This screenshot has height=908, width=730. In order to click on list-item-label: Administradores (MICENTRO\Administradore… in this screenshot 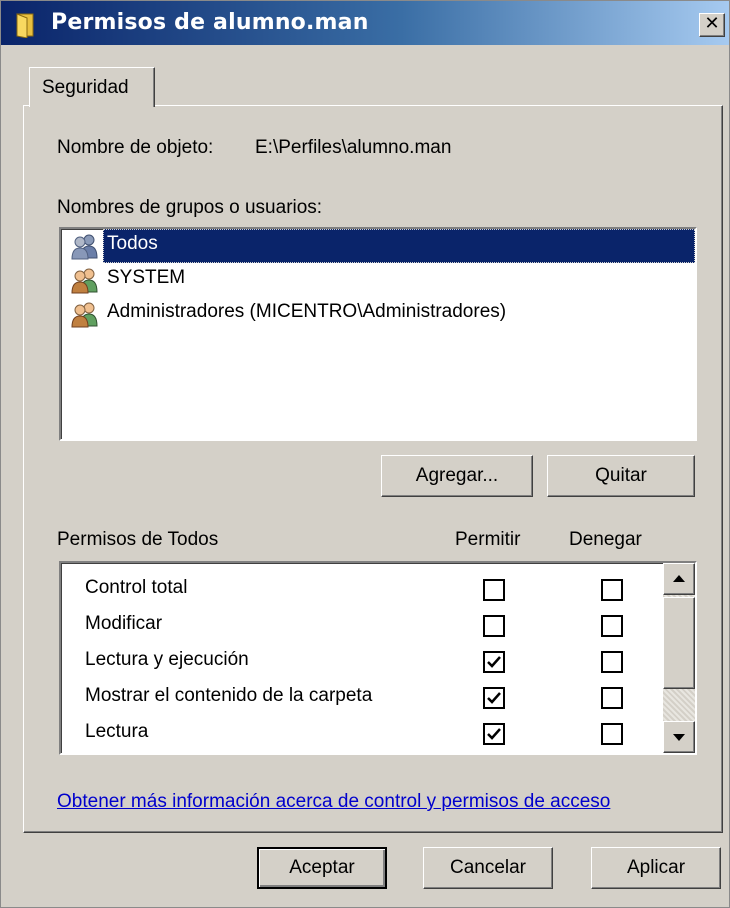, I will do `click(307, 311)`.